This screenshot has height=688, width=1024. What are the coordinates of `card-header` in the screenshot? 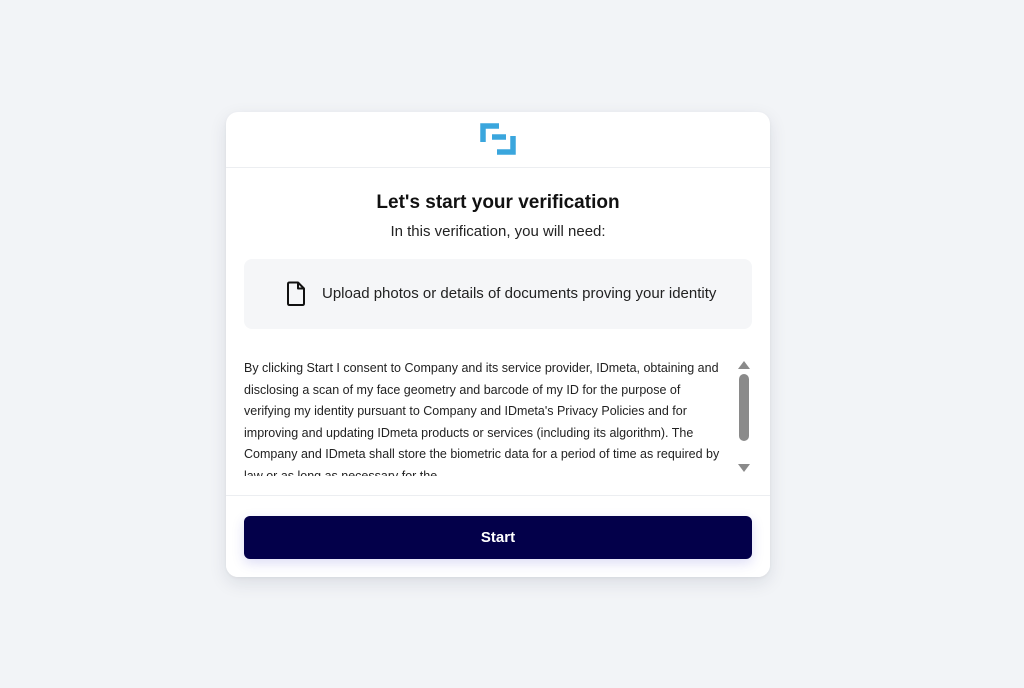 It's located at (498, 140).